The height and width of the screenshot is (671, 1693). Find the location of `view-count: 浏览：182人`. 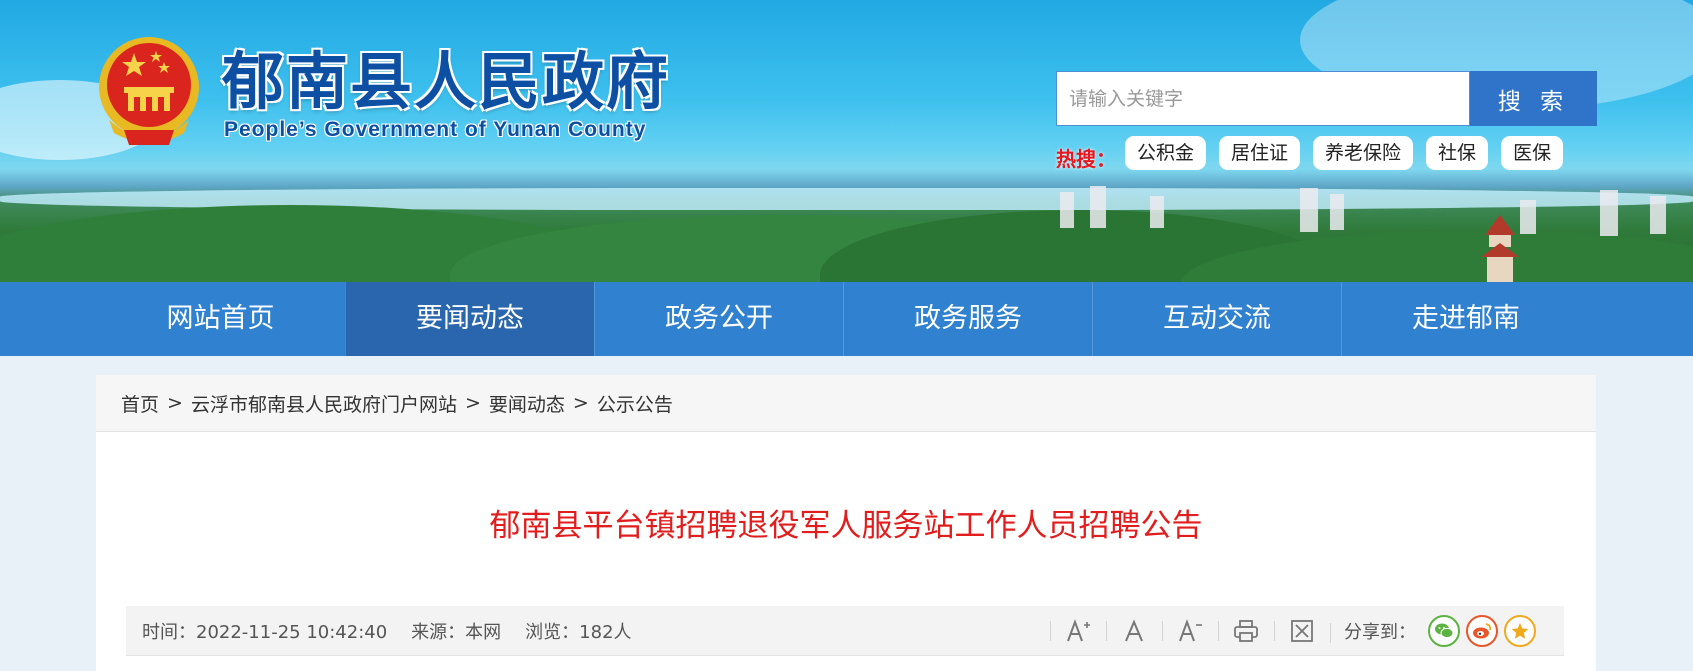

view-count: 浏览：182人 is located at coordinates (578, 632).